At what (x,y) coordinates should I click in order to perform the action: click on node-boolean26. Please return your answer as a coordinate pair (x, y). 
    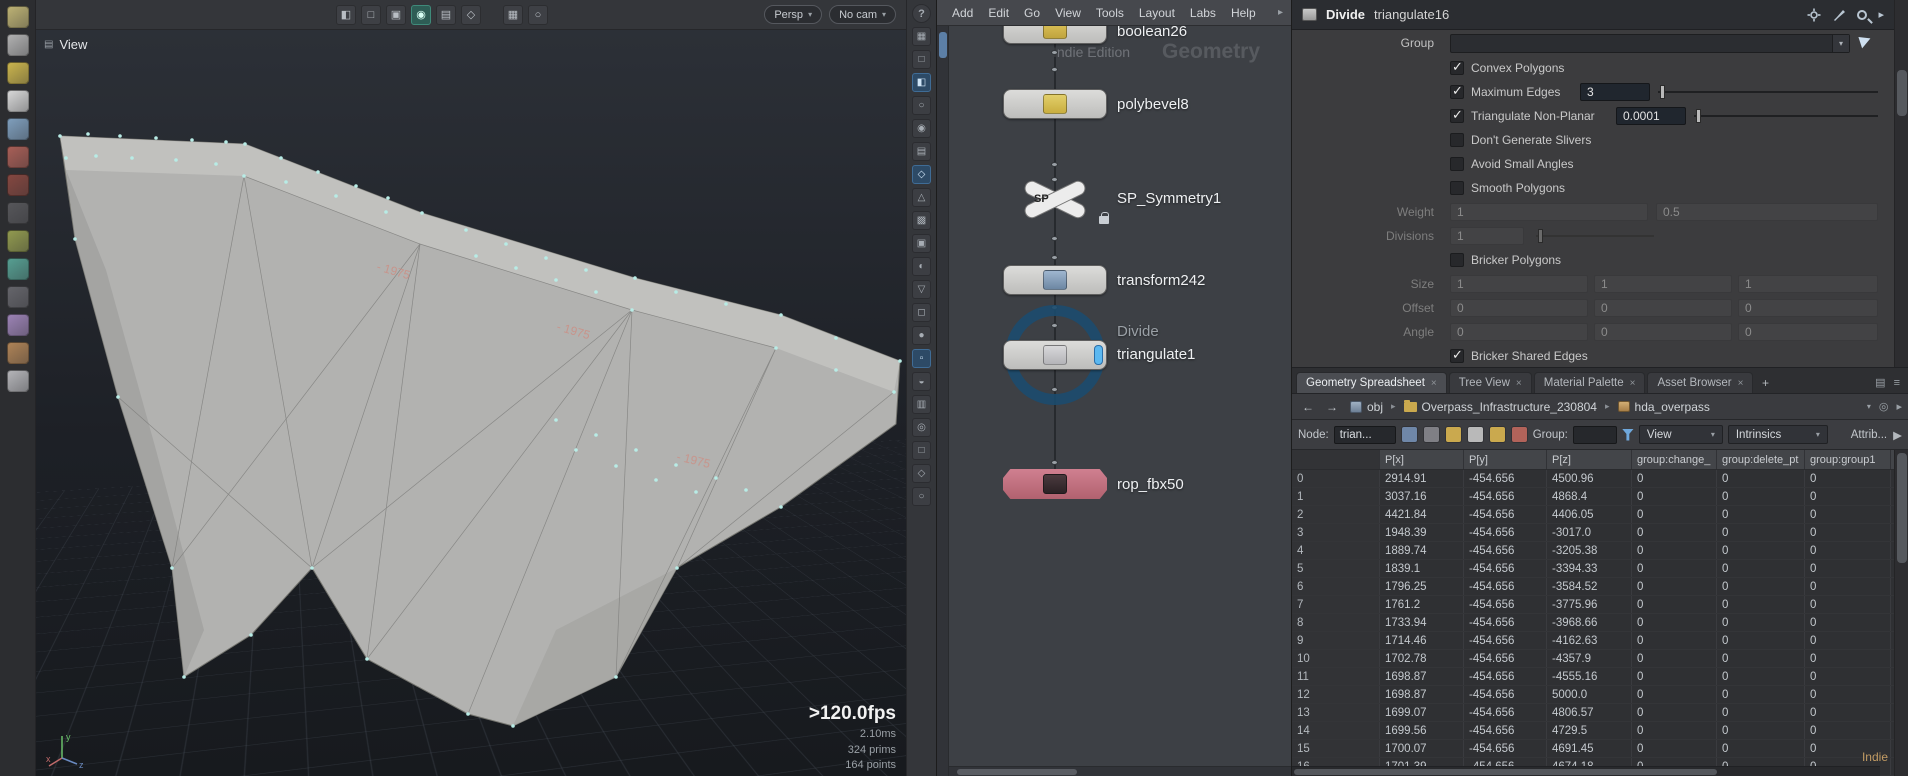
    Looking at the image, I should click on (1055, 35).